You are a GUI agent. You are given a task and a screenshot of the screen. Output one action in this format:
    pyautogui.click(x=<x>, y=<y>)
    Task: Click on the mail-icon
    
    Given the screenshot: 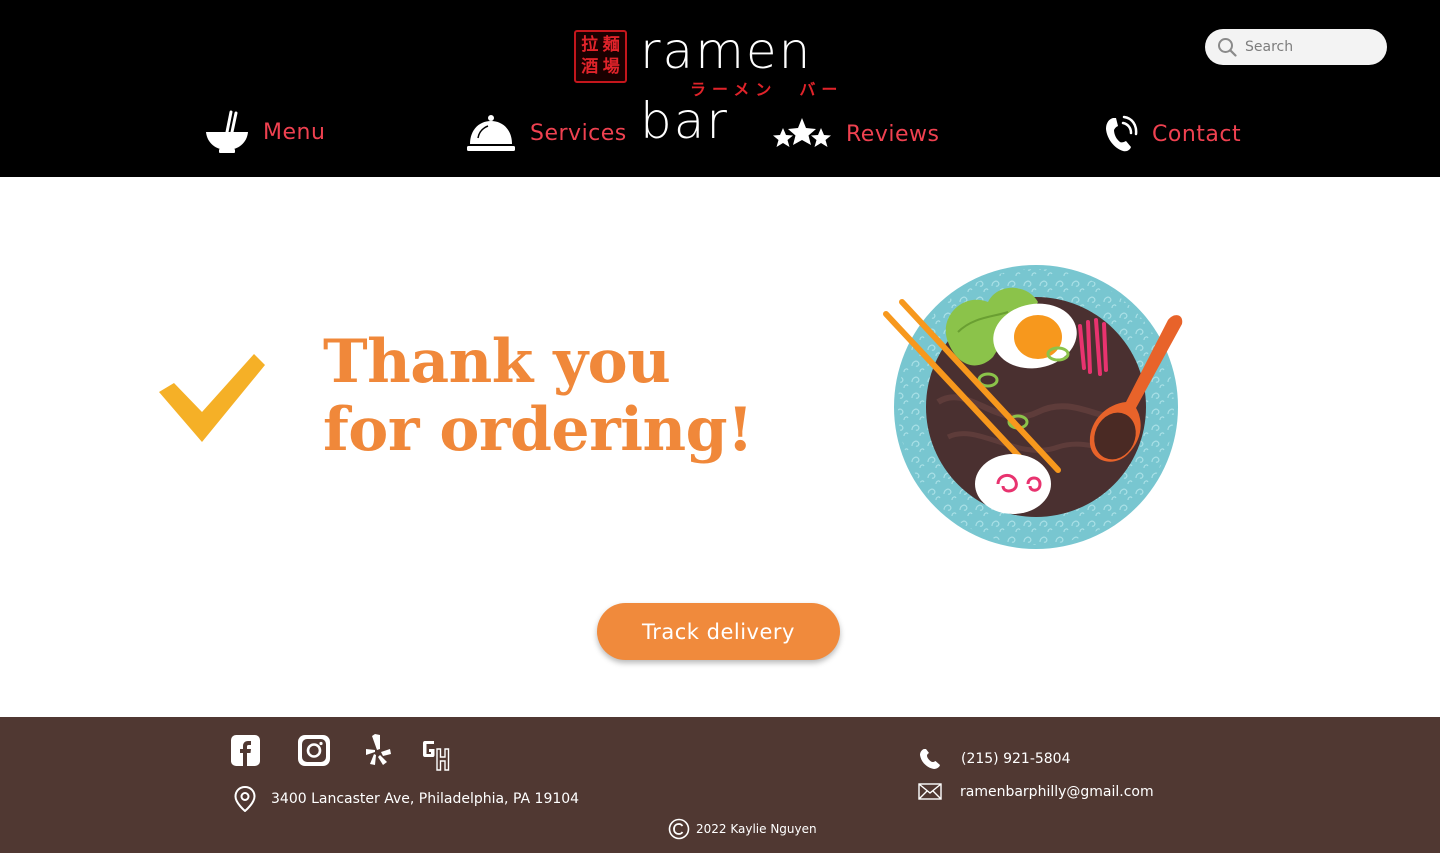 What is the action you would take?
    pyautogui.click(x=930, y=791)
    